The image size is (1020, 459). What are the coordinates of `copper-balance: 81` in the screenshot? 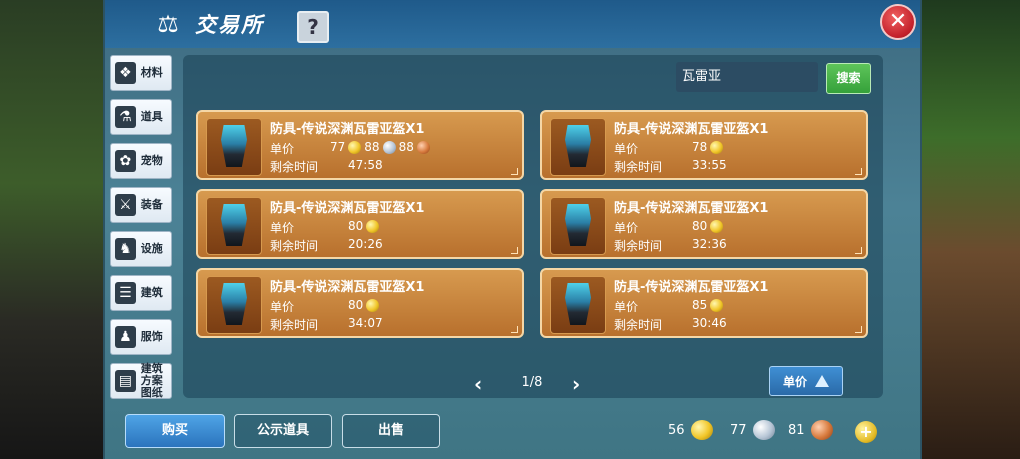 It's located at (810, 430).